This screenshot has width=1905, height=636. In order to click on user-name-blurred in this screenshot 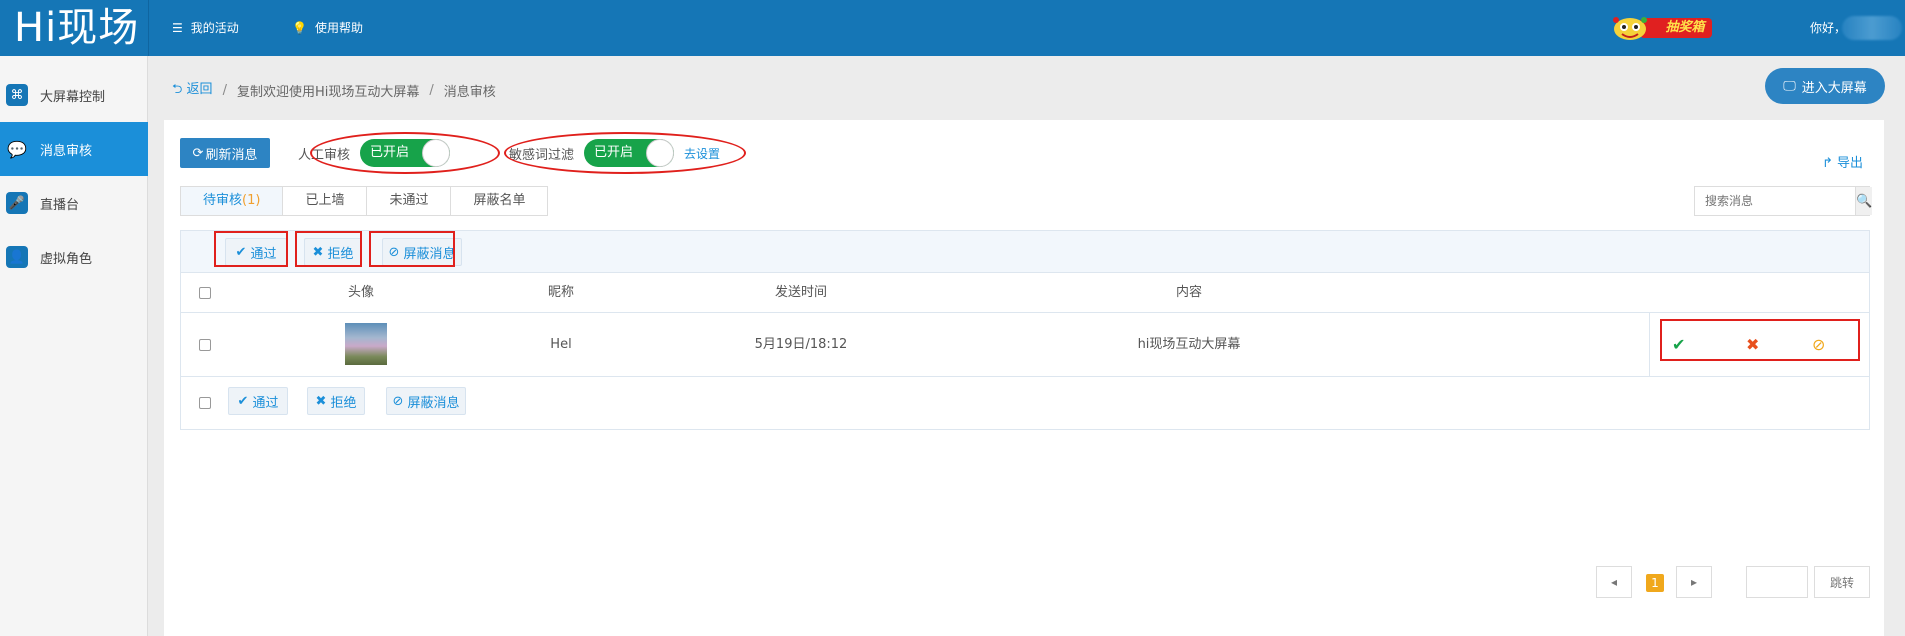, I will do `click(1872, 28)`.